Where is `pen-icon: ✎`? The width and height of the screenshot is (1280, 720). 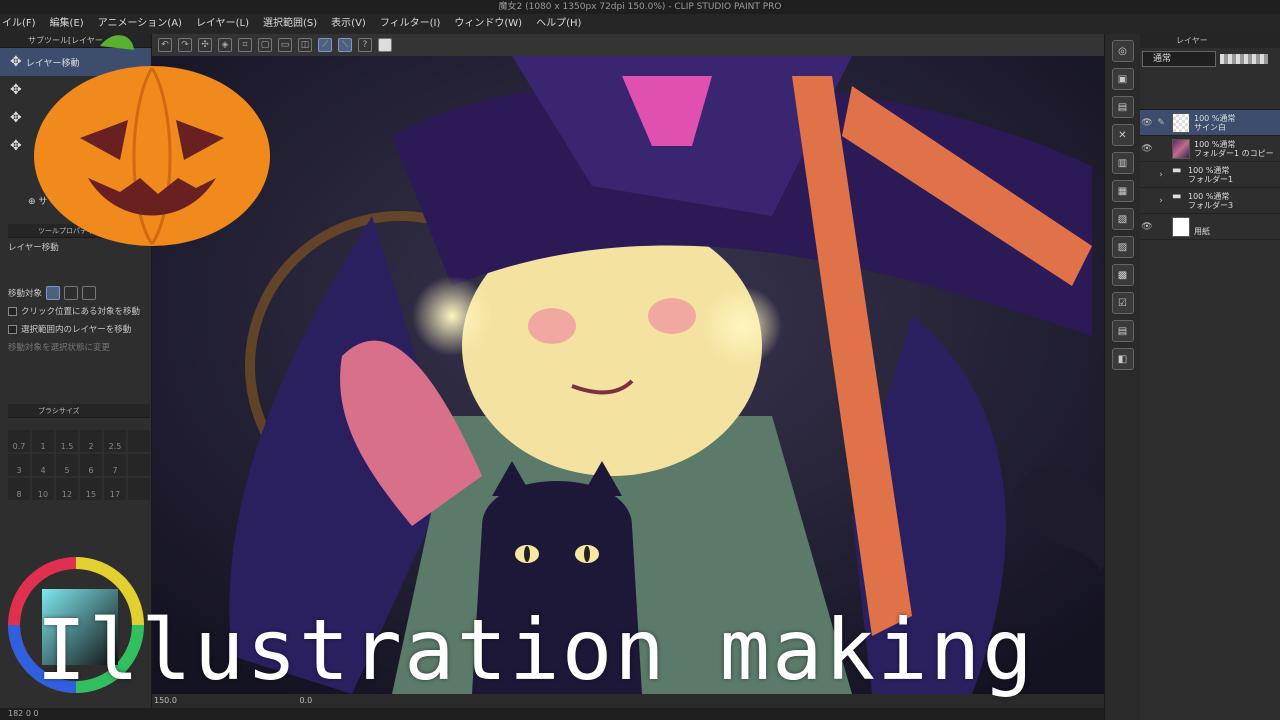
pen-icon: ✎ is located at coordinates (1161, 122).